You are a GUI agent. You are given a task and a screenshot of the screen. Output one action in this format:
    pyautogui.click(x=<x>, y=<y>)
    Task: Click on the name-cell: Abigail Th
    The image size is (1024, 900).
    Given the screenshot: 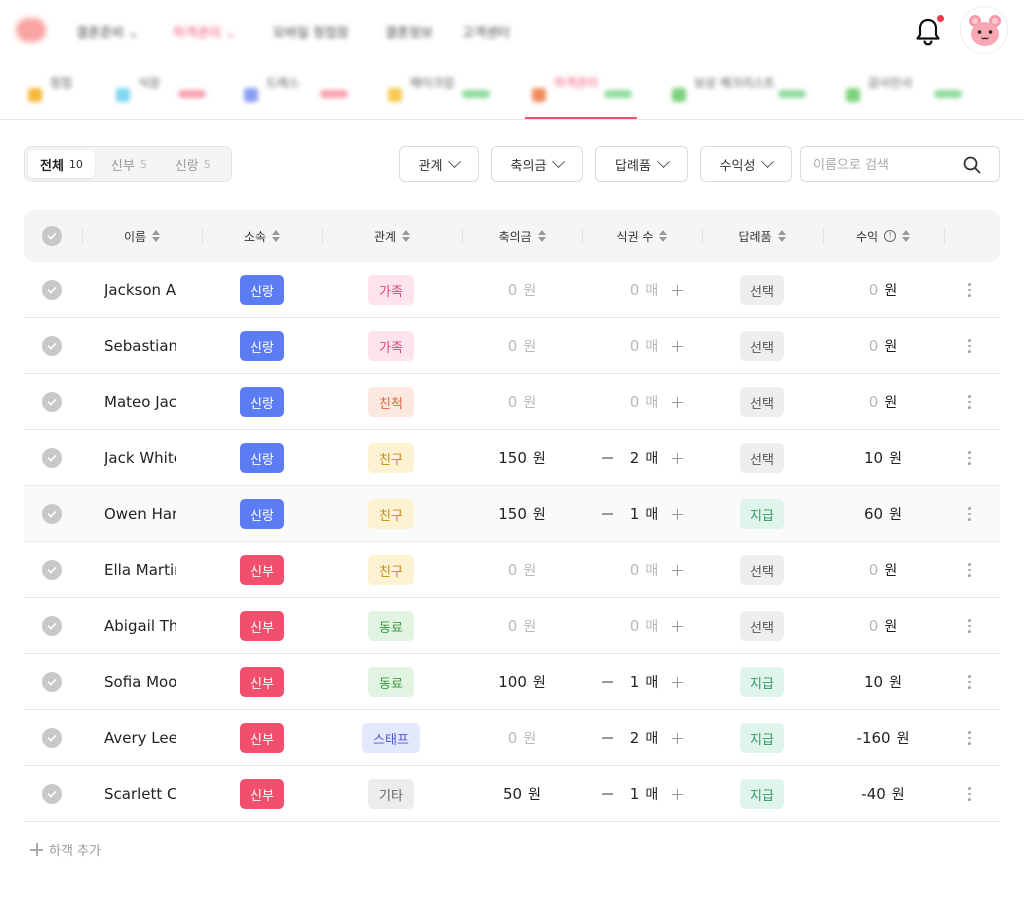 What is the action you would take?
    pyautogui.click(x=140, y=626)
    